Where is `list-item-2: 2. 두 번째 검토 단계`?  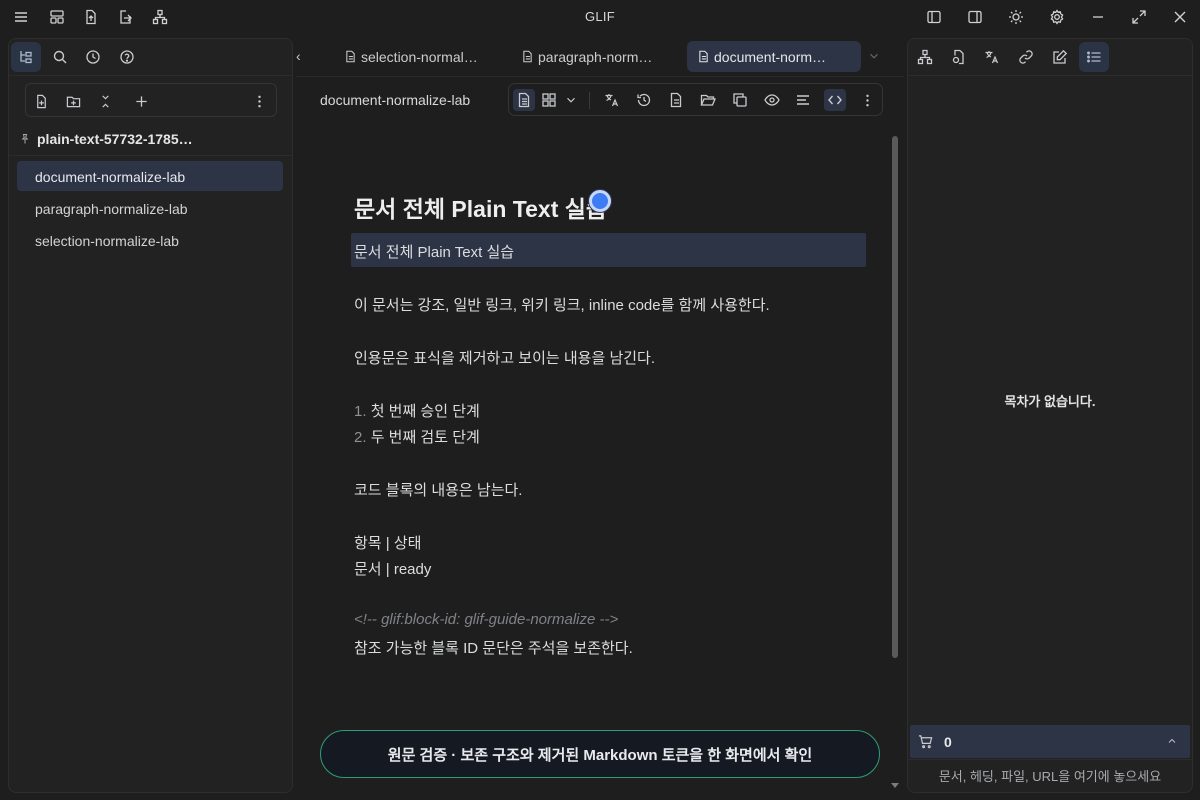 list-item-2: 2. 두 번째 검토 단계 is located at coordinates (417, 436).